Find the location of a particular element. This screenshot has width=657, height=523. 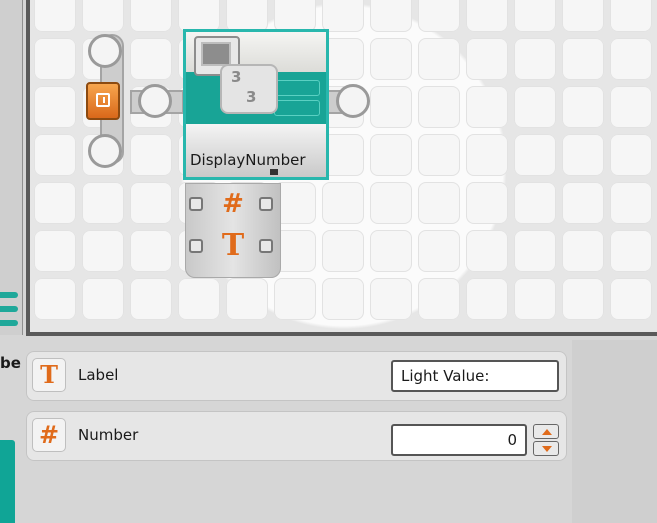

hash-glyph: # is located at coordinates (49, 434).